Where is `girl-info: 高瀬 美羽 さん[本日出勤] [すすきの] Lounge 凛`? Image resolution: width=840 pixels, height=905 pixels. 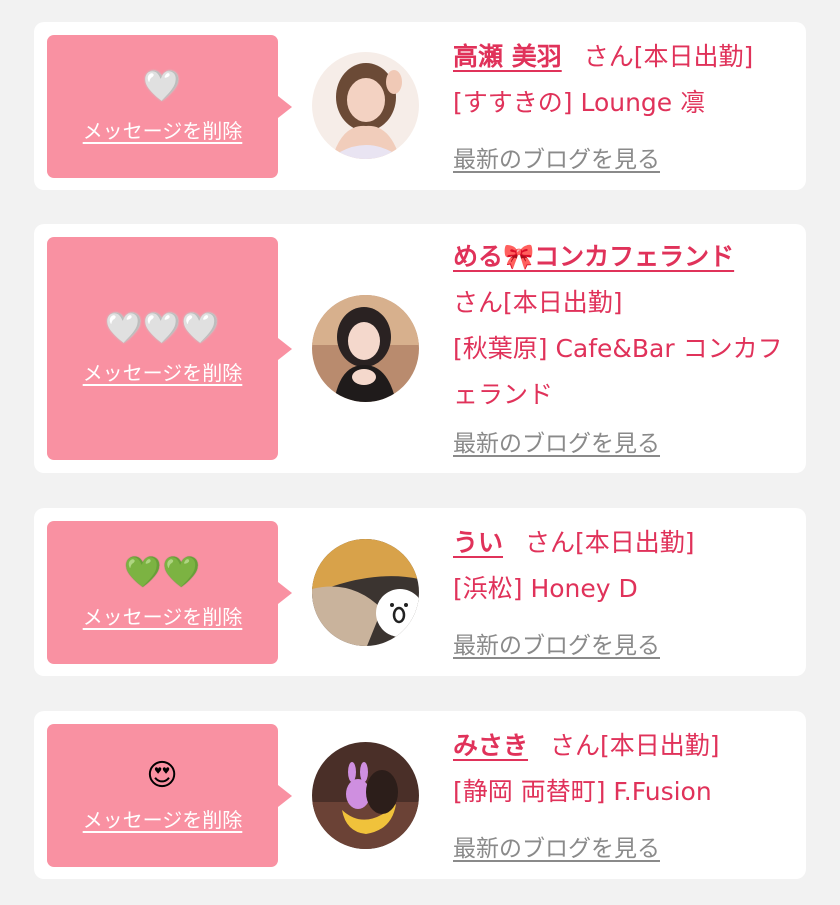 girl-info: 高瀬 美羽 さん[本日出勤] [すすきの] Lounge 凛 is located at coordinates (623, 80).